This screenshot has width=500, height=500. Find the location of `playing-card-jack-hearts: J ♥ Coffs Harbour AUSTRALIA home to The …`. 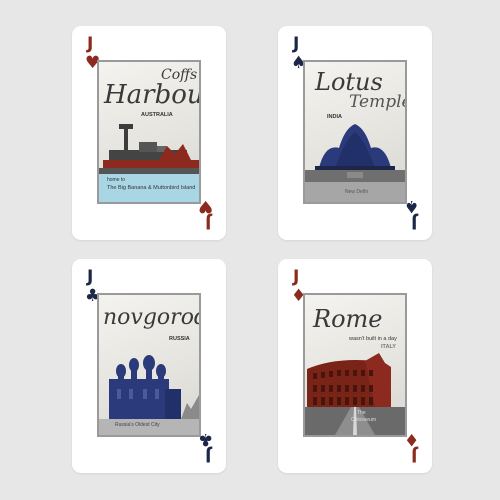

playing-card-jack-hearts: J ♥ Coffs Harbour AUSTRALIA home to The … is located at coordinates (149, 133).